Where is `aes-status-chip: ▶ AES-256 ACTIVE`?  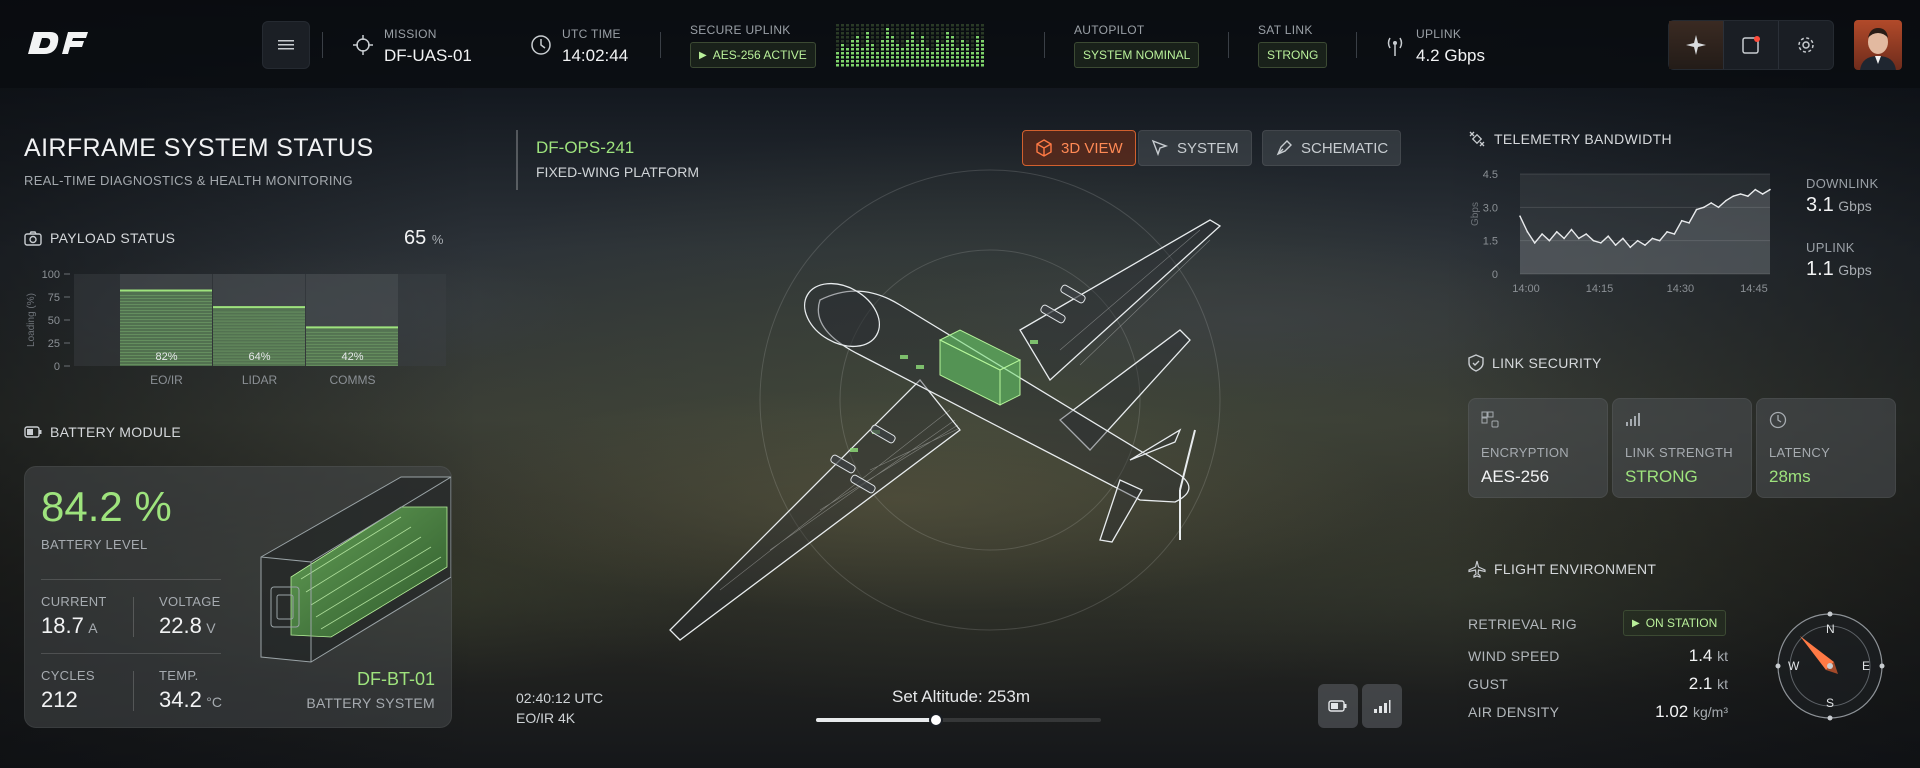 aes-status-chip: ▶ AES-256 ACTIVE is located at coordinates (753, 55).